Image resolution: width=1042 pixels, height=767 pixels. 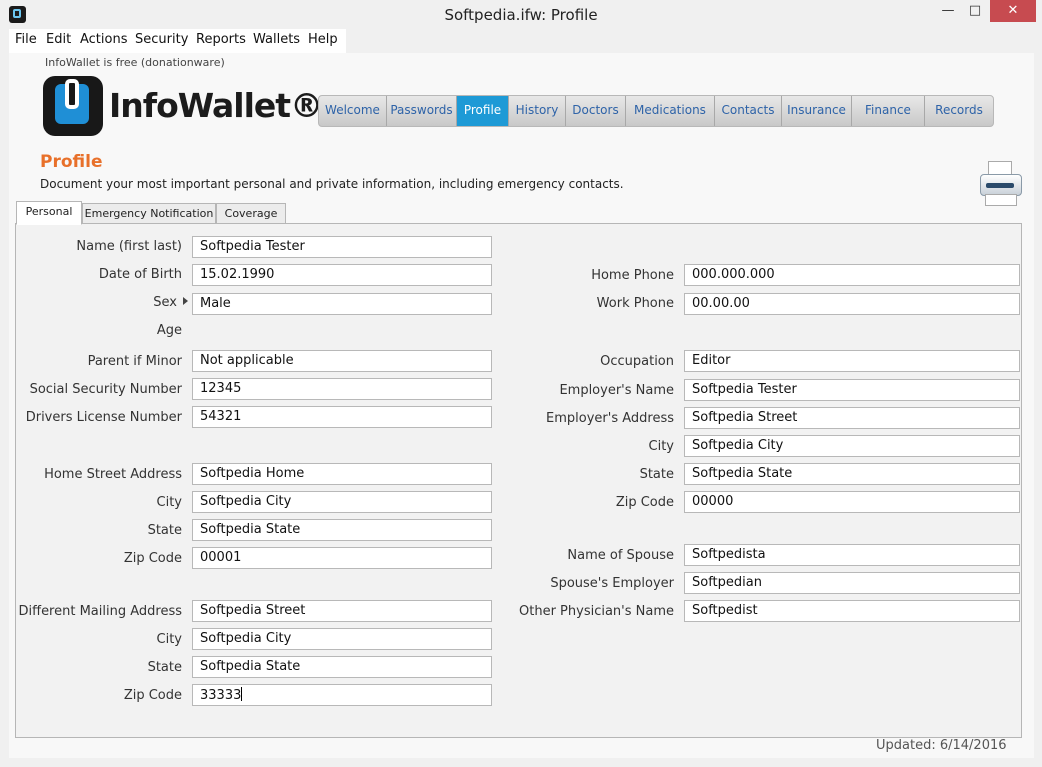 I want to click on sex-field: Male, so click(x=342, y=304).